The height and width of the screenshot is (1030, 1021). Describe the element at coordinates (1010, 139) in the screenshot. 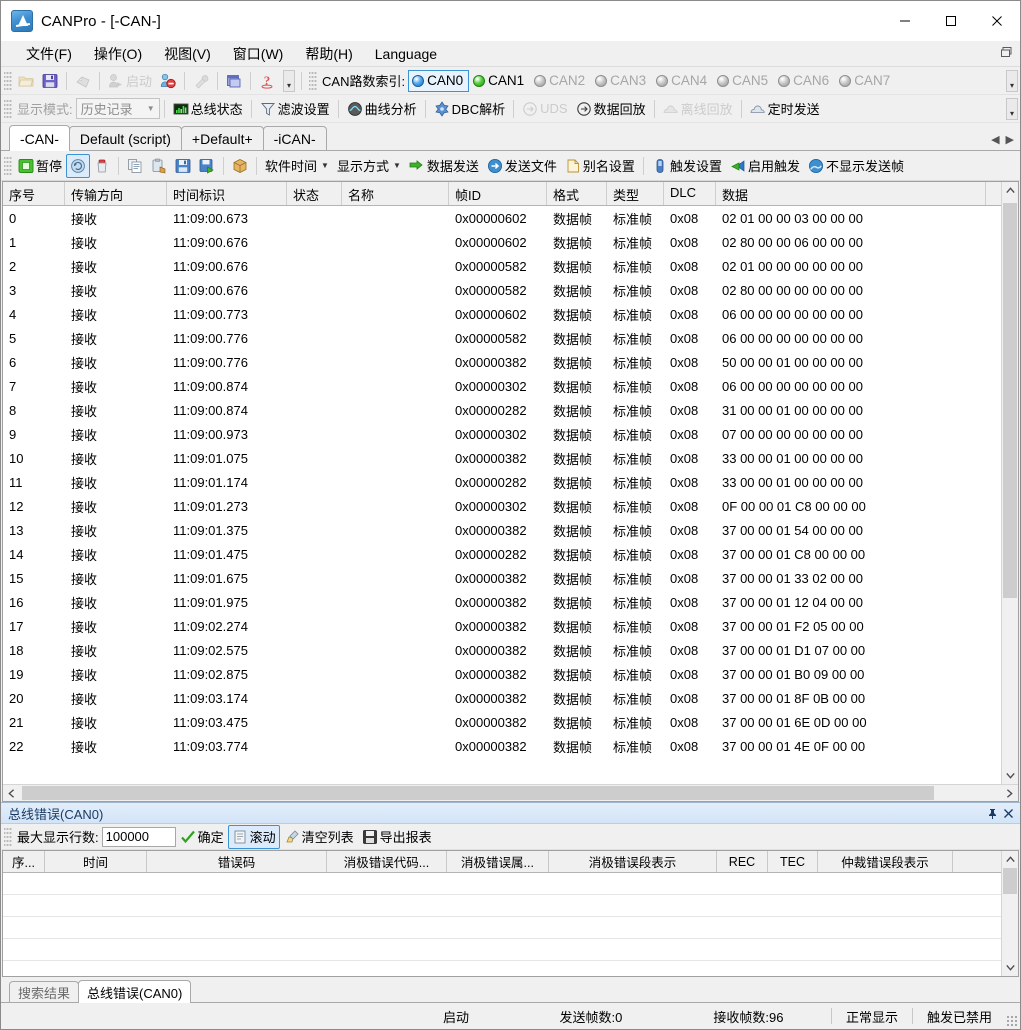

I see `tab-nav-next-icon: ▶` at that location.